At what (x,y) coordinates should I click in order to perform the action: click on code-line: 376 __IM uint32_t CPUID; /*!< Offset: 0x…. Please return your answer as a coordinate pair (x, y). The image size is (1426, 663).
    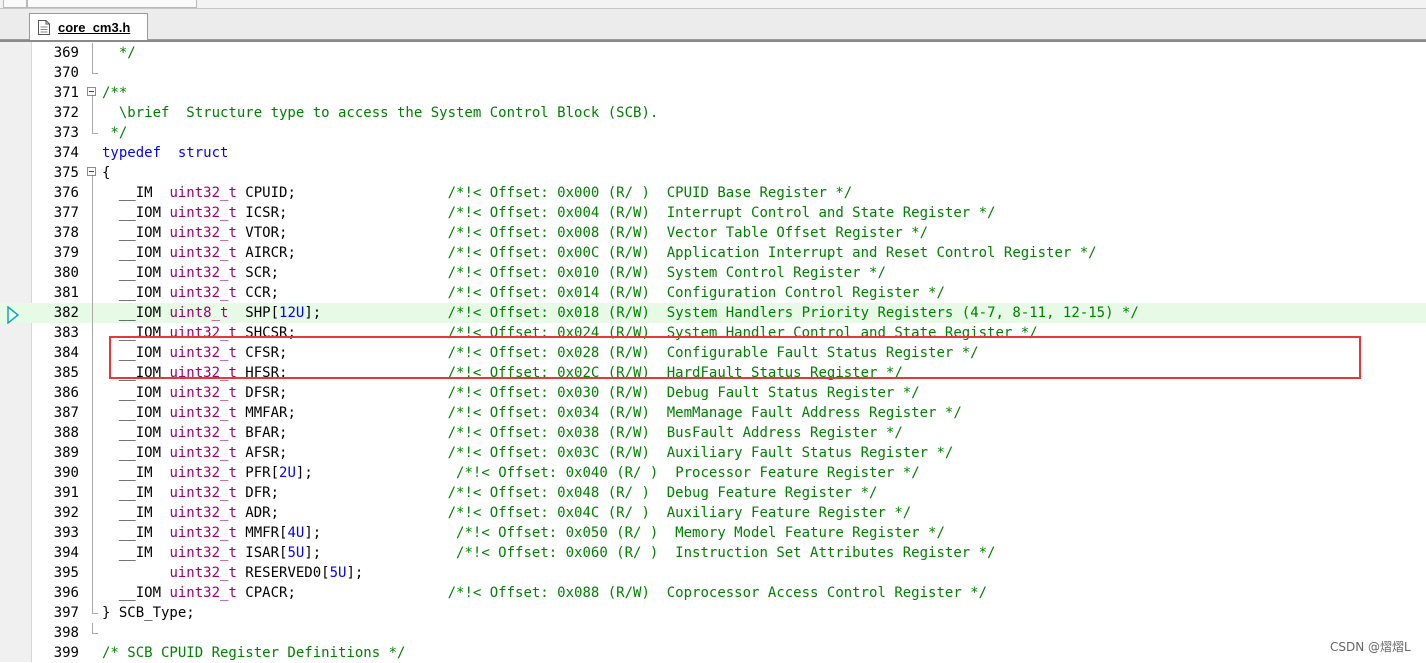
    Looking at the image, I should click on (713, 193).